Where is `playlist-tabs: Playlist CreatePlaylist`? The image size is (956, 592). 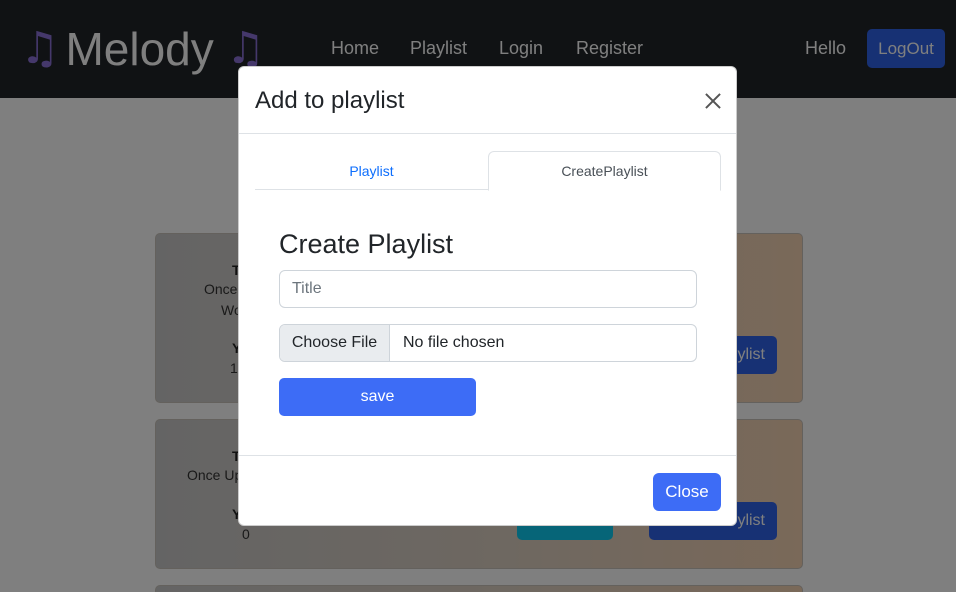 playlist-tabs: Playlist CreatePlaylist is located at coordinates (488, 171).